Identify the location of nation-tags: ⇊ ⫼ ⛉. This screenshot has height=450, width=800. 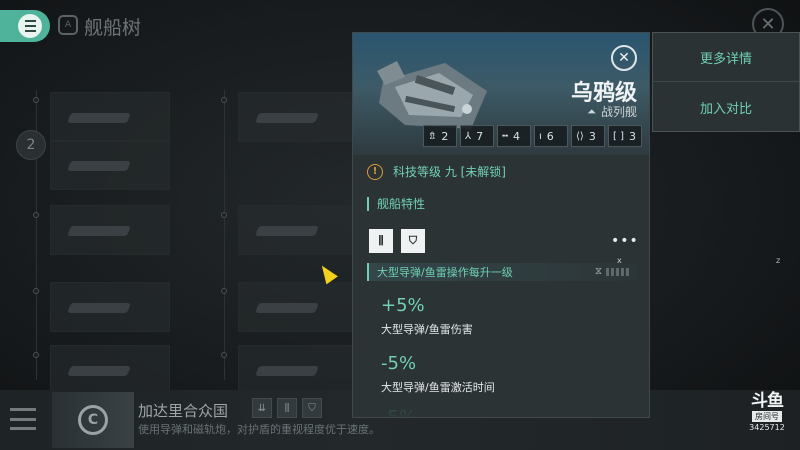
(287, 408).